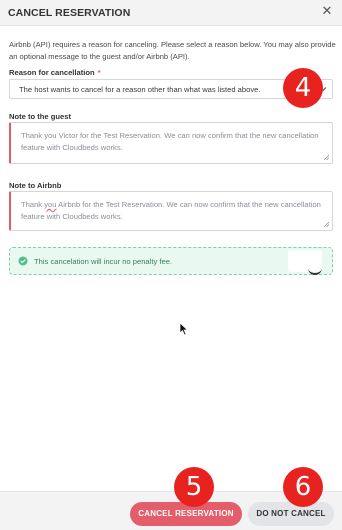 The width and height of the screenshot is (342, 530). What do you see at coordinates (52, 72) in the screenshot?
I see `reason-label-text: Reason for cancellation` at bounding box center [52, 72].